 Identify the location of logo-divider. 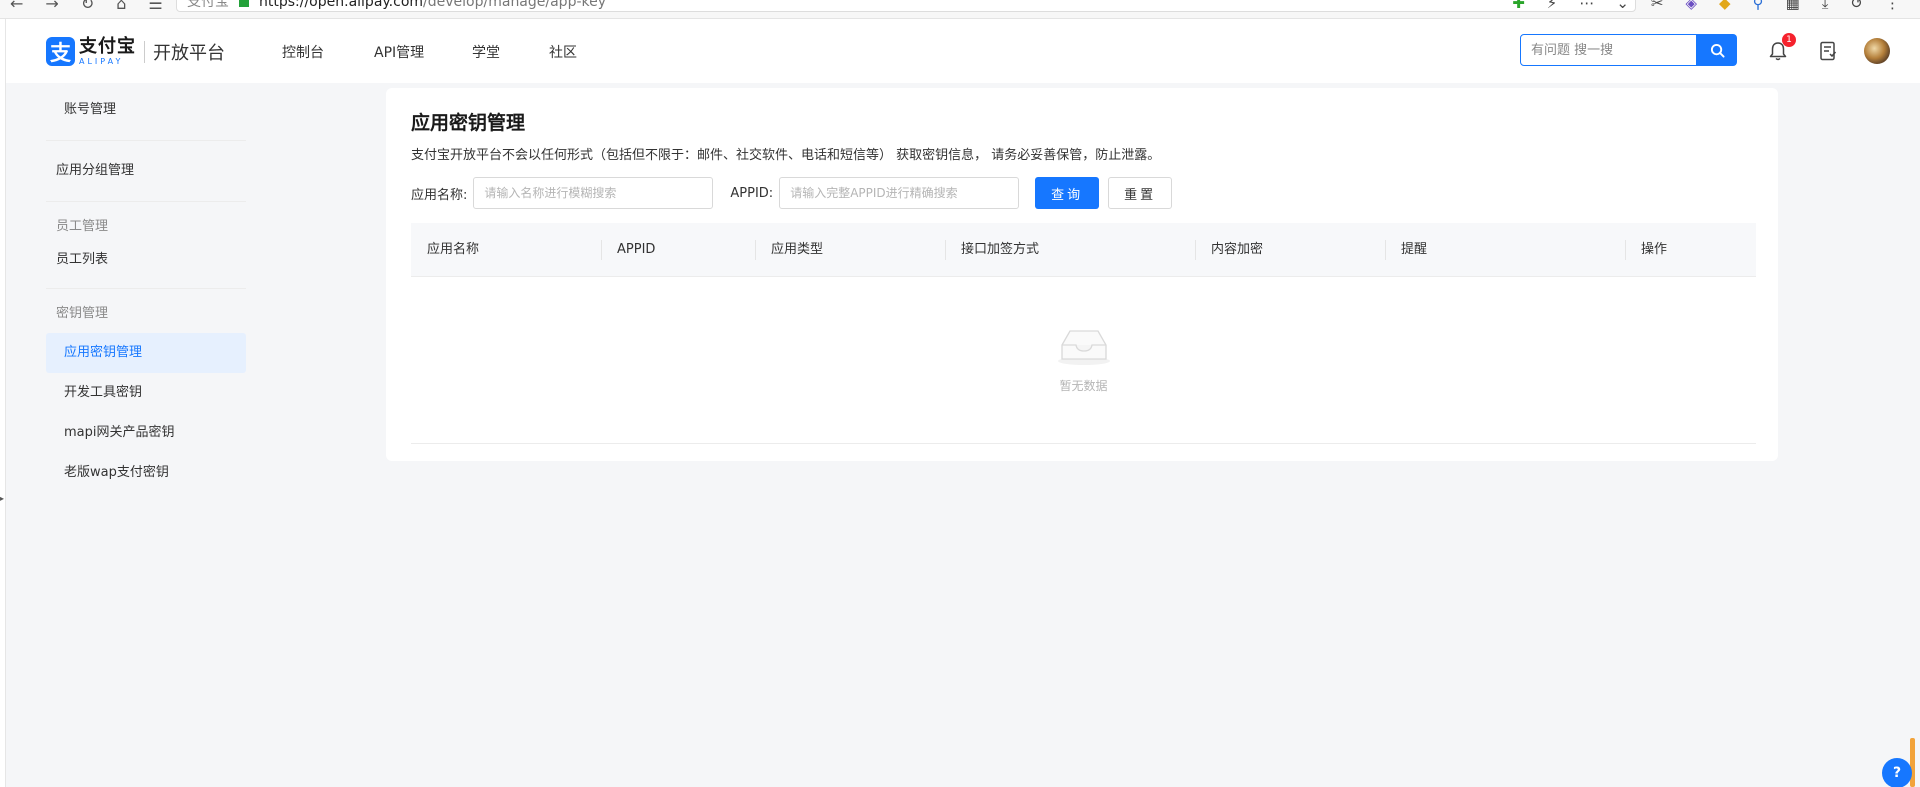
(144, 51).